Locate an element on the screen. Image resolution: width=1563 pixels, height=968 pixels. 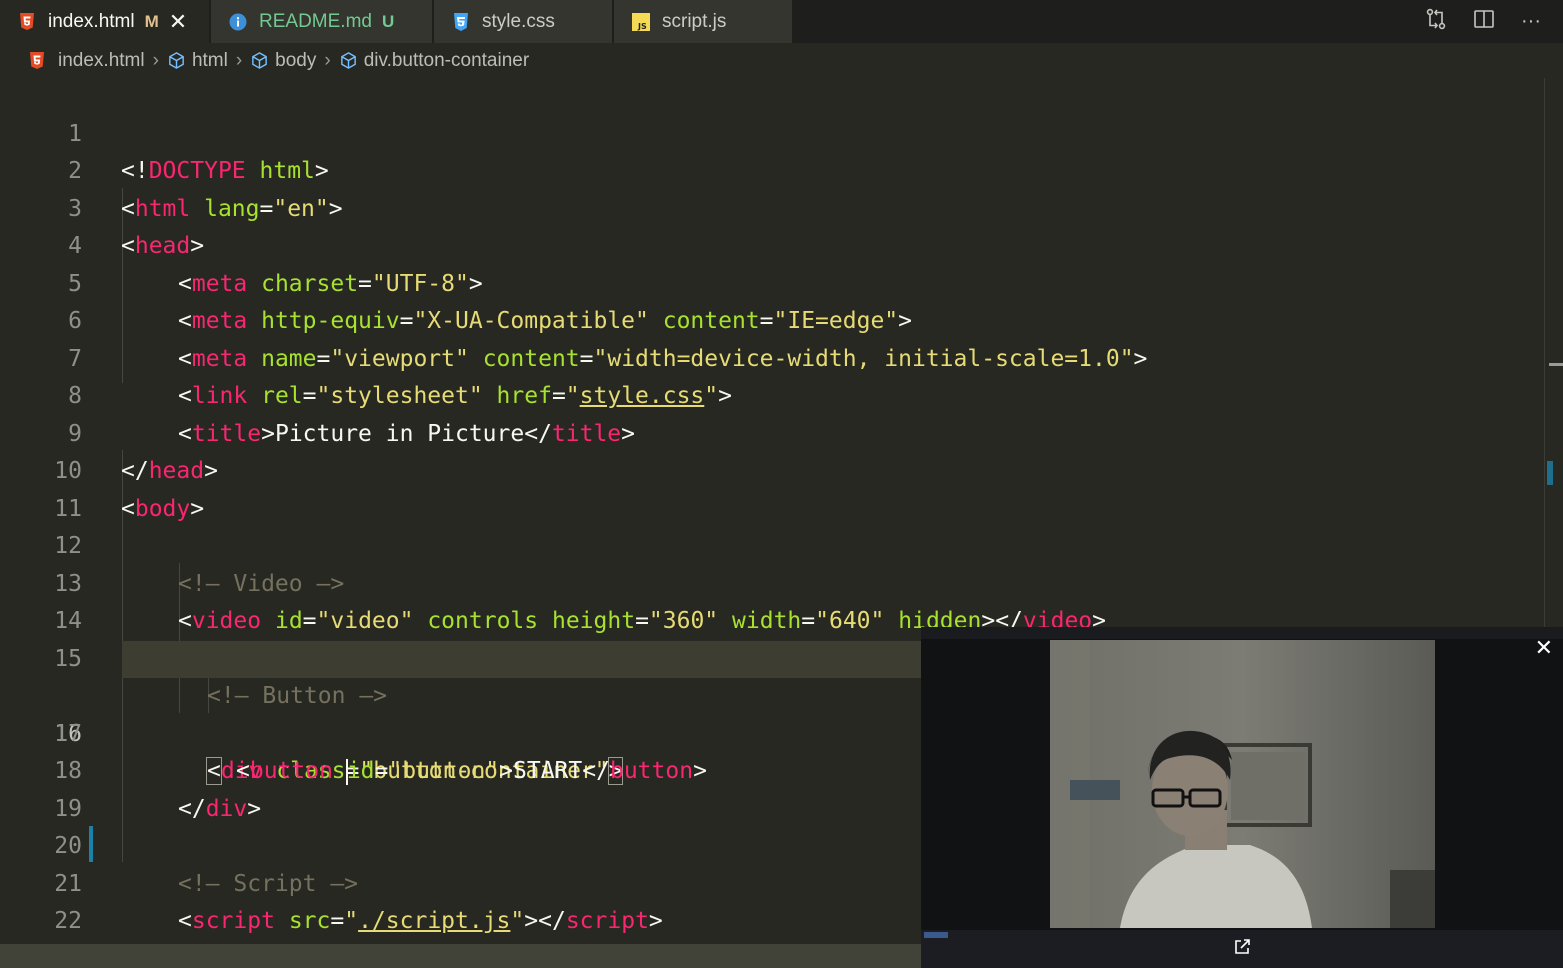
tab-index-html: index.html M ✕ is located at coordinates (105, 21).